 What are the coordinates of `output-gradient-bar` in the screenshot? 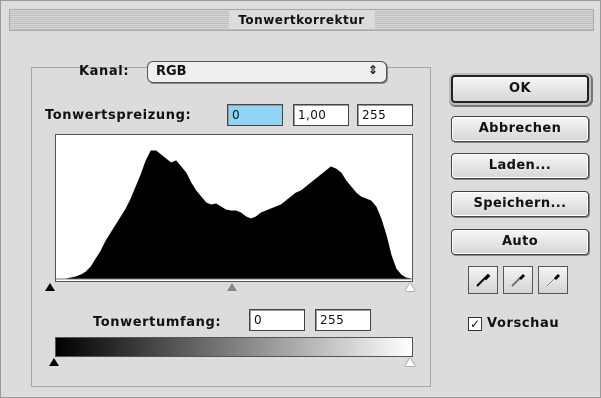 It's located at (234, 347).